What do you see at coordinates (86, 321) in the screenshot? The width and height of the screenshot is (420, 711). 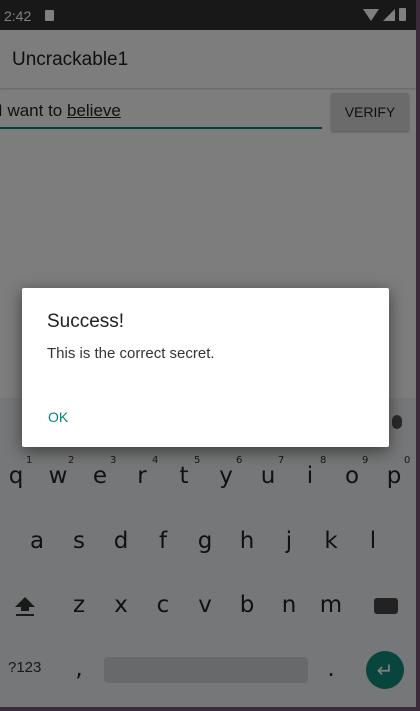 I see `dialog-title: Success!` at bounding box center [86, 321].